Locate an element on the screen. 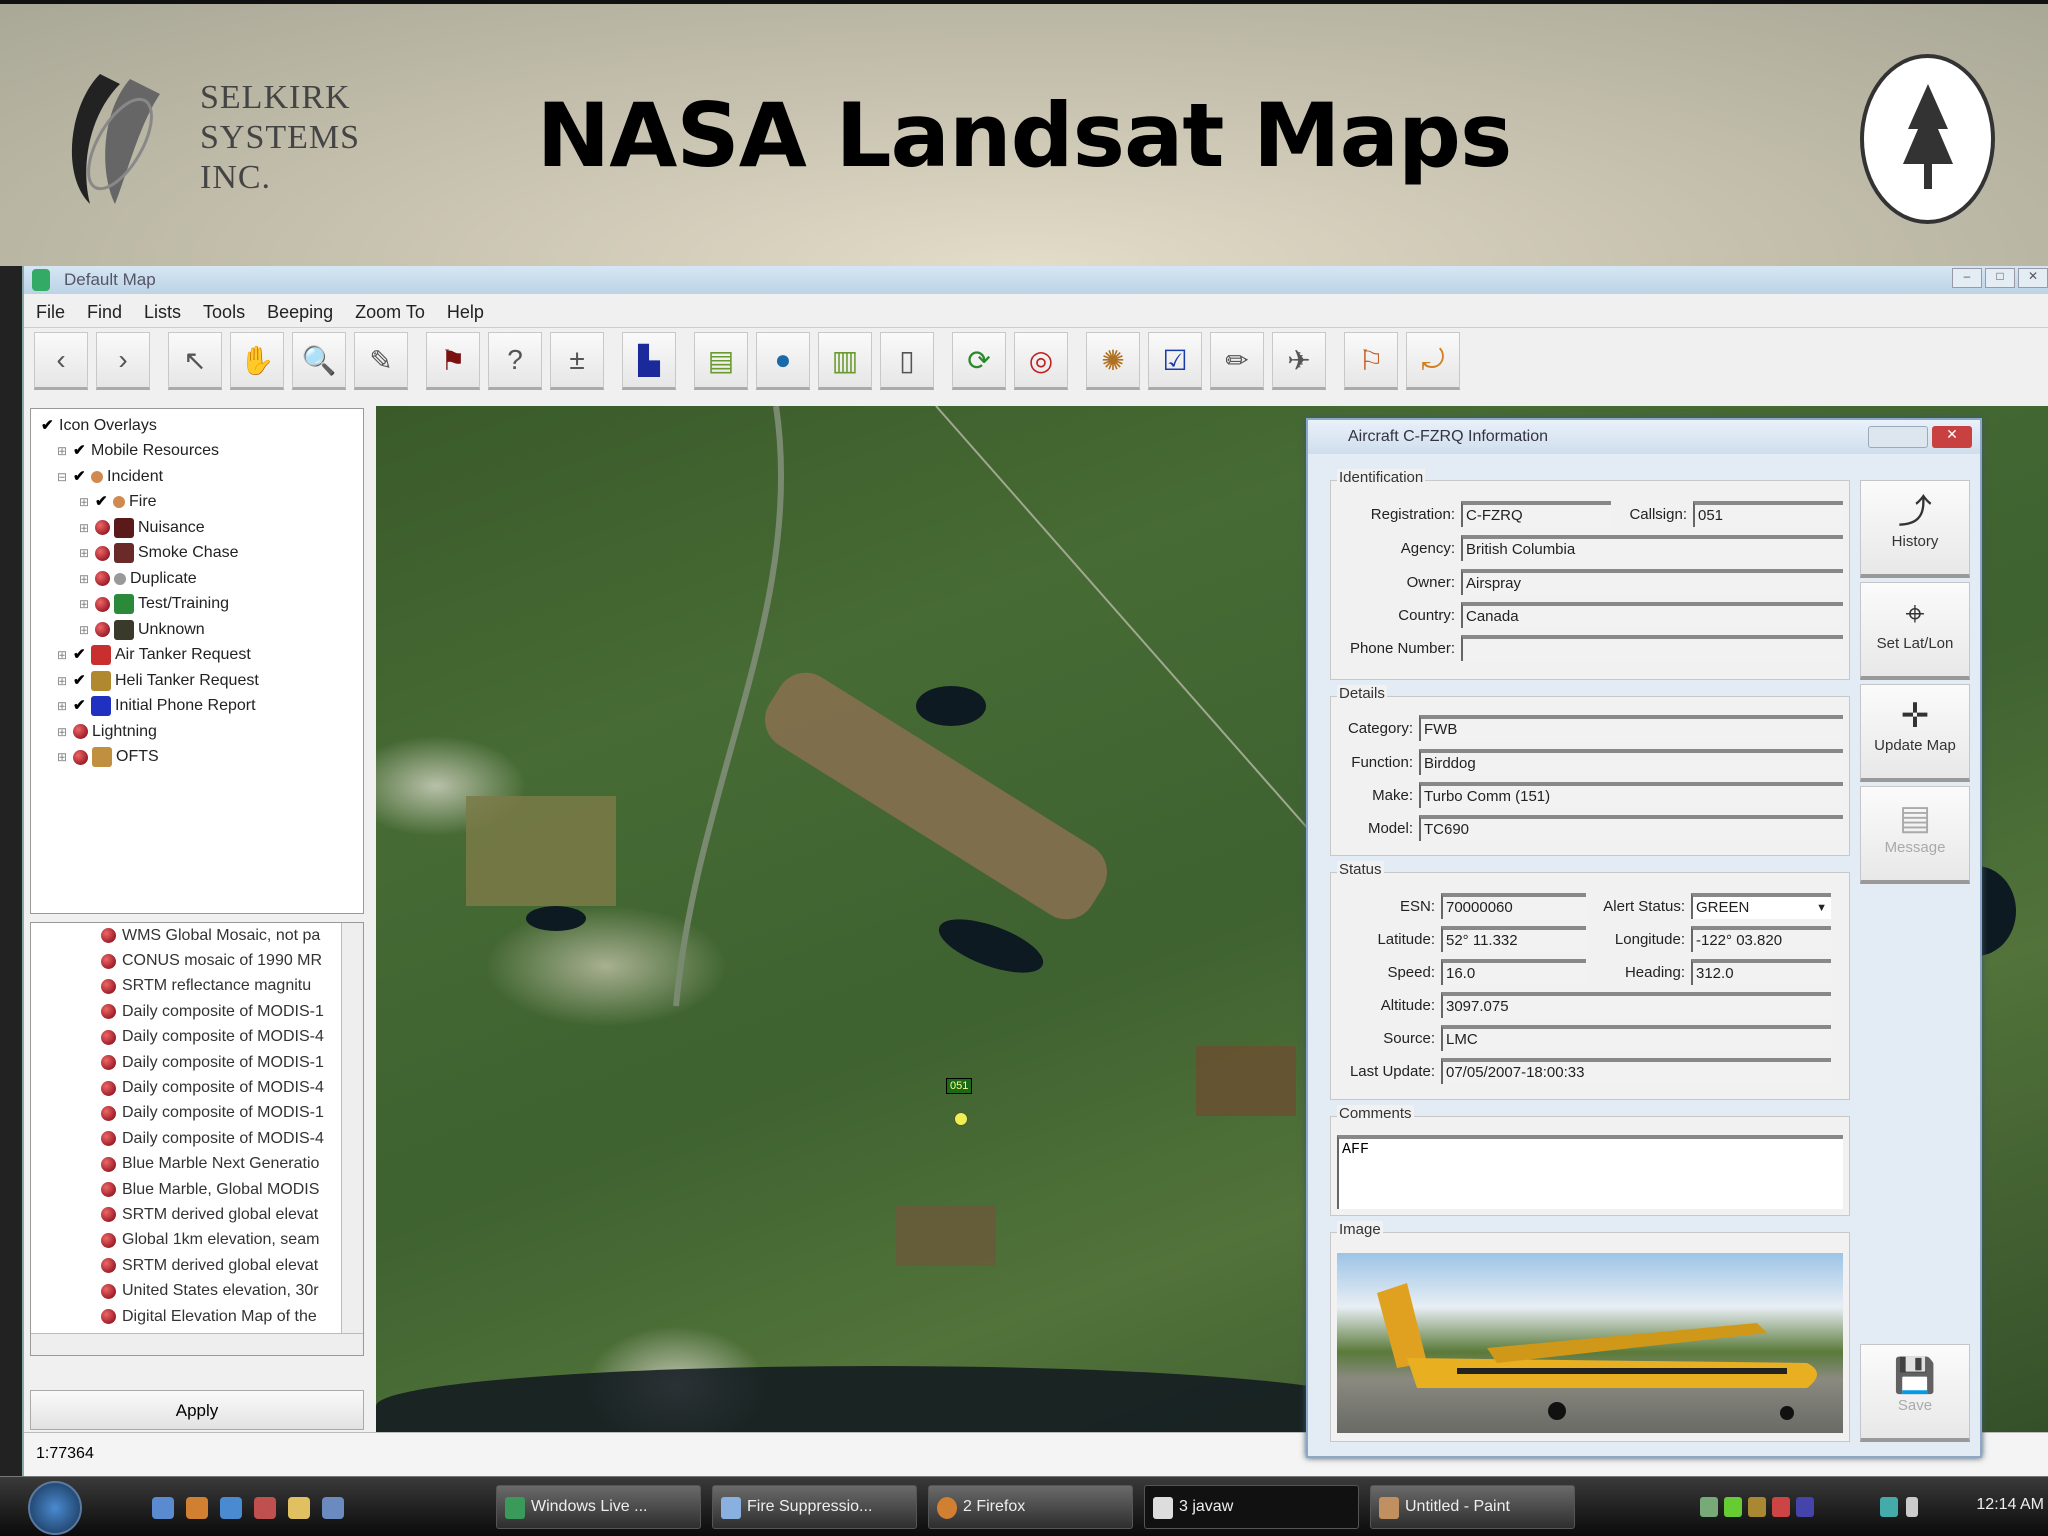  pencil-tool-button: ✏ is located at coordinates (1237, 361).